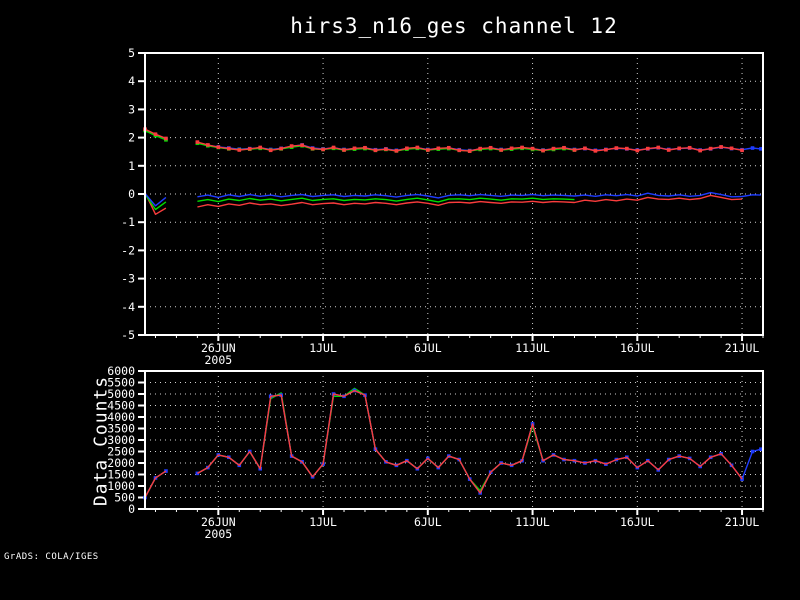  I want to click on y-tick-label: -4, so click(128, 307).